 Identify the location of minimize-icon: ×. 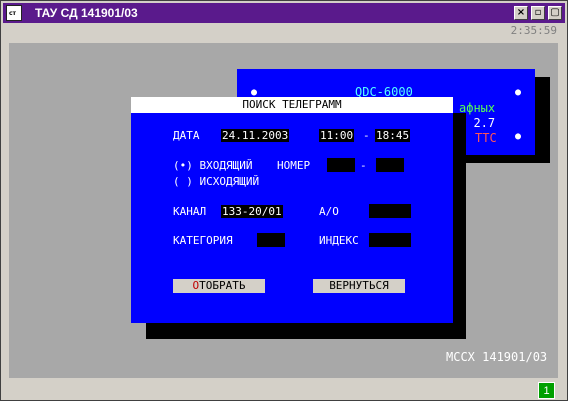
(521, 13).